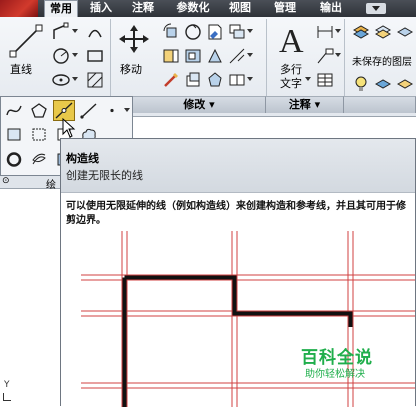 The width and height of the screenshot is (416, 407). Describe the element at coordinates (143, 8) in the screenshot. I see `tab-annotate: 注释` at that location.